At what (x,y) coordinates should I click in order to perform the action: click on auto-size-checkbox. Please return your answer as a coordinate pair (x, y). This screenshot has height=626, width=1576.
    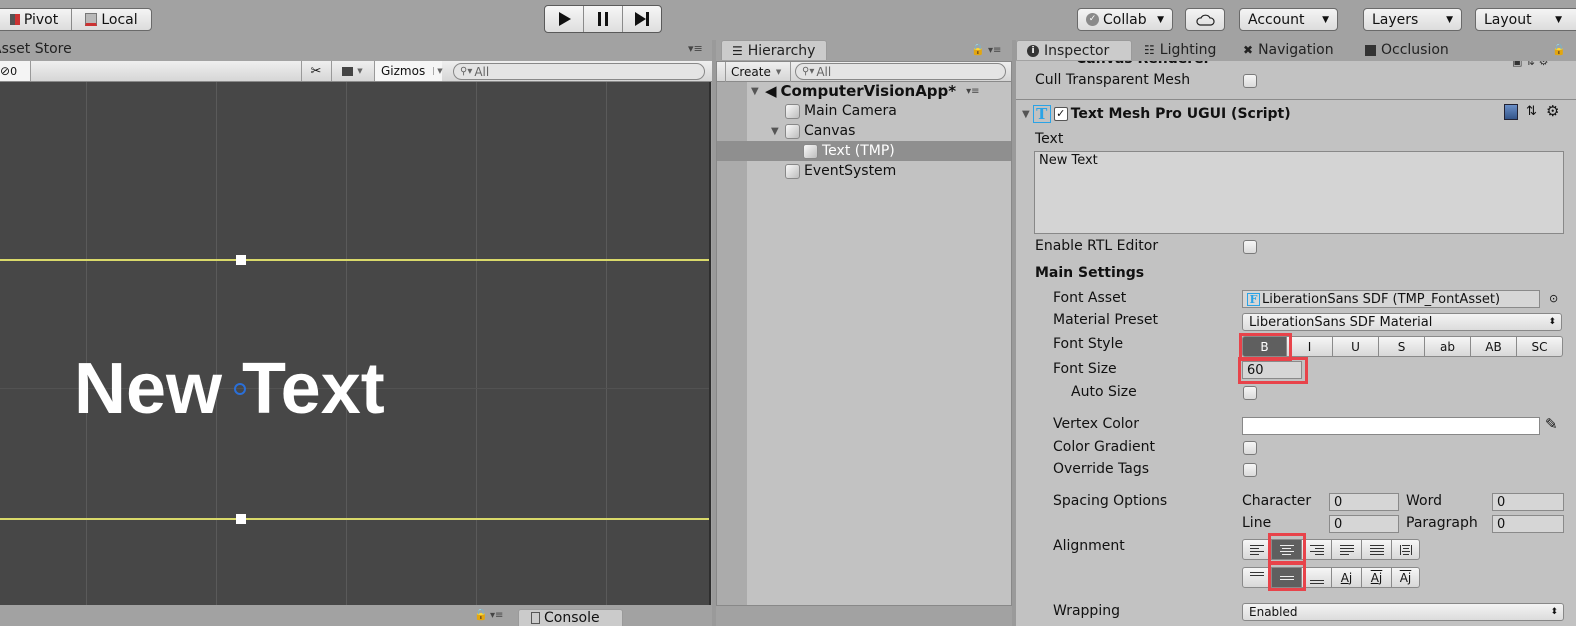
    Looking at the image, I should click on (1250, 393).